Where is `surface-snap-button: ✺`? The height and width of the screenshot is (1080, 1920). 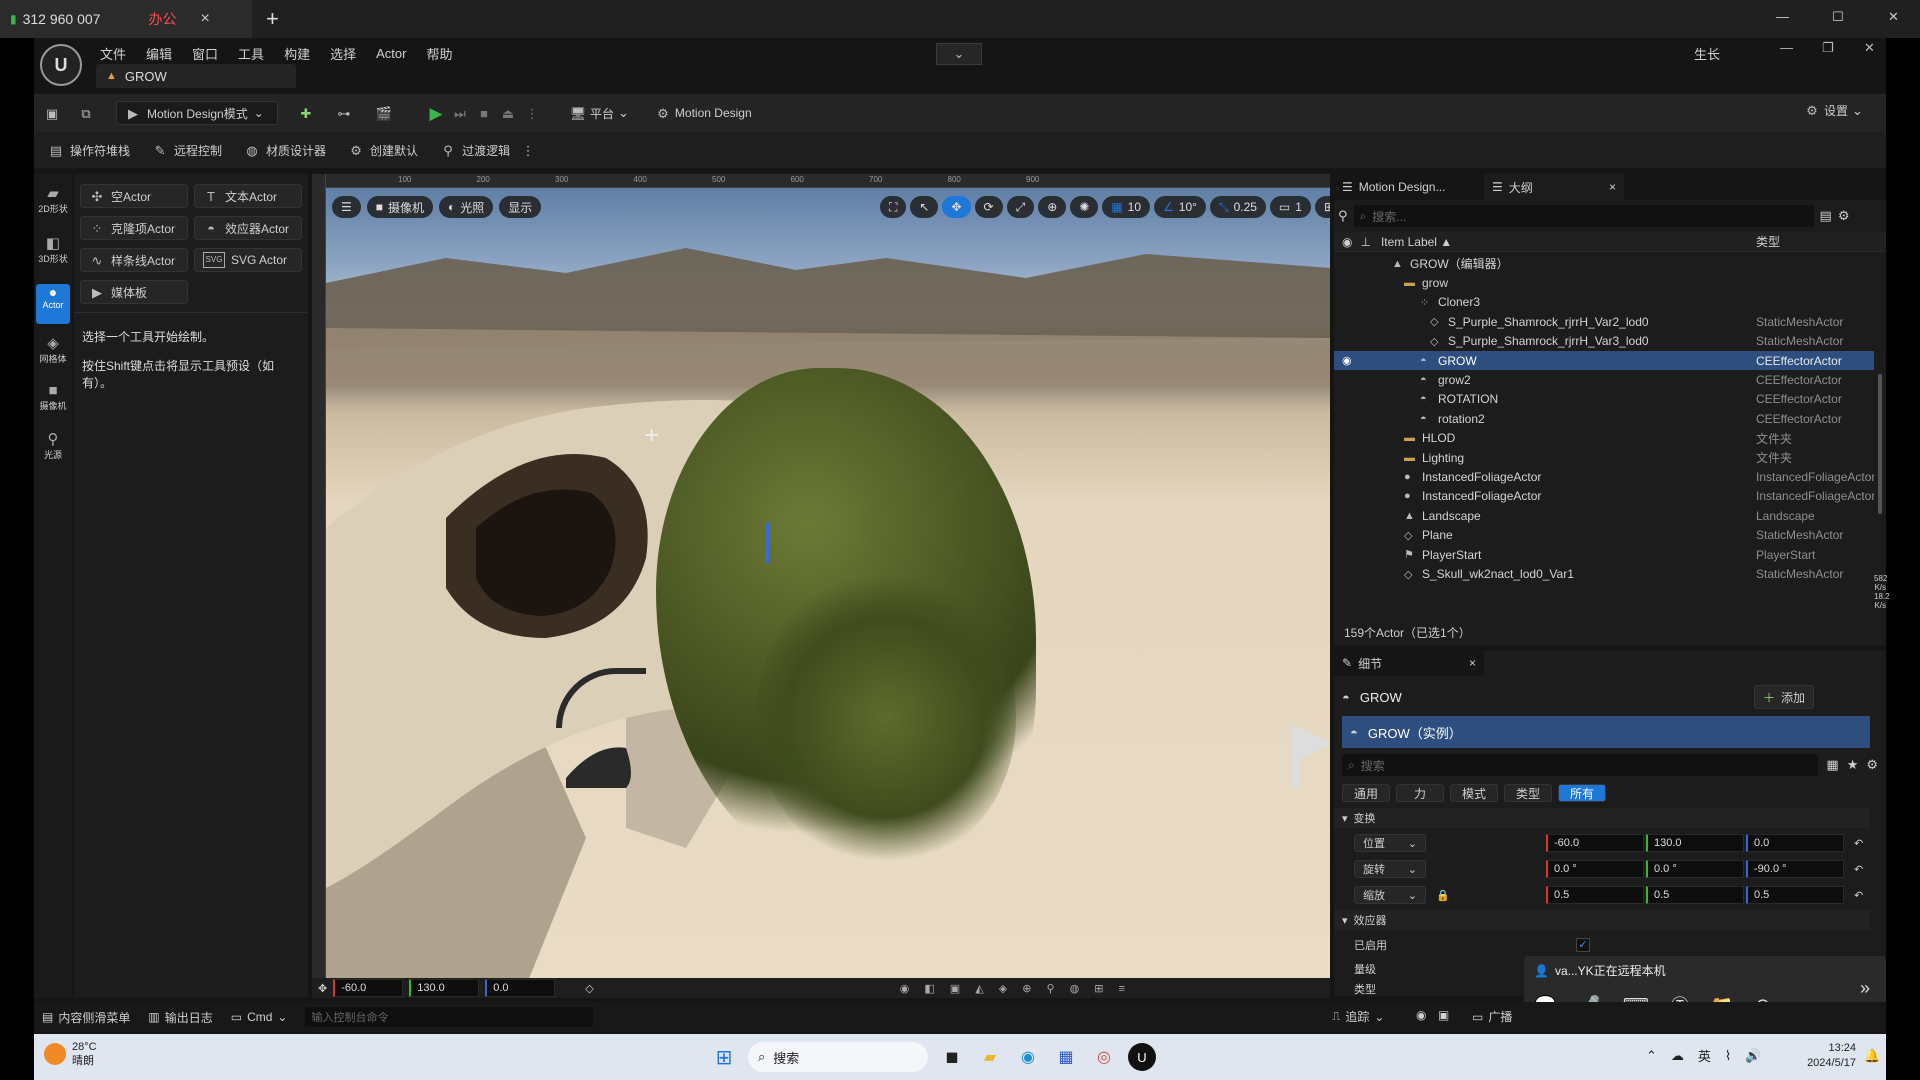
surface-snap-button: ✺ is located at coordinates (1084, 207).